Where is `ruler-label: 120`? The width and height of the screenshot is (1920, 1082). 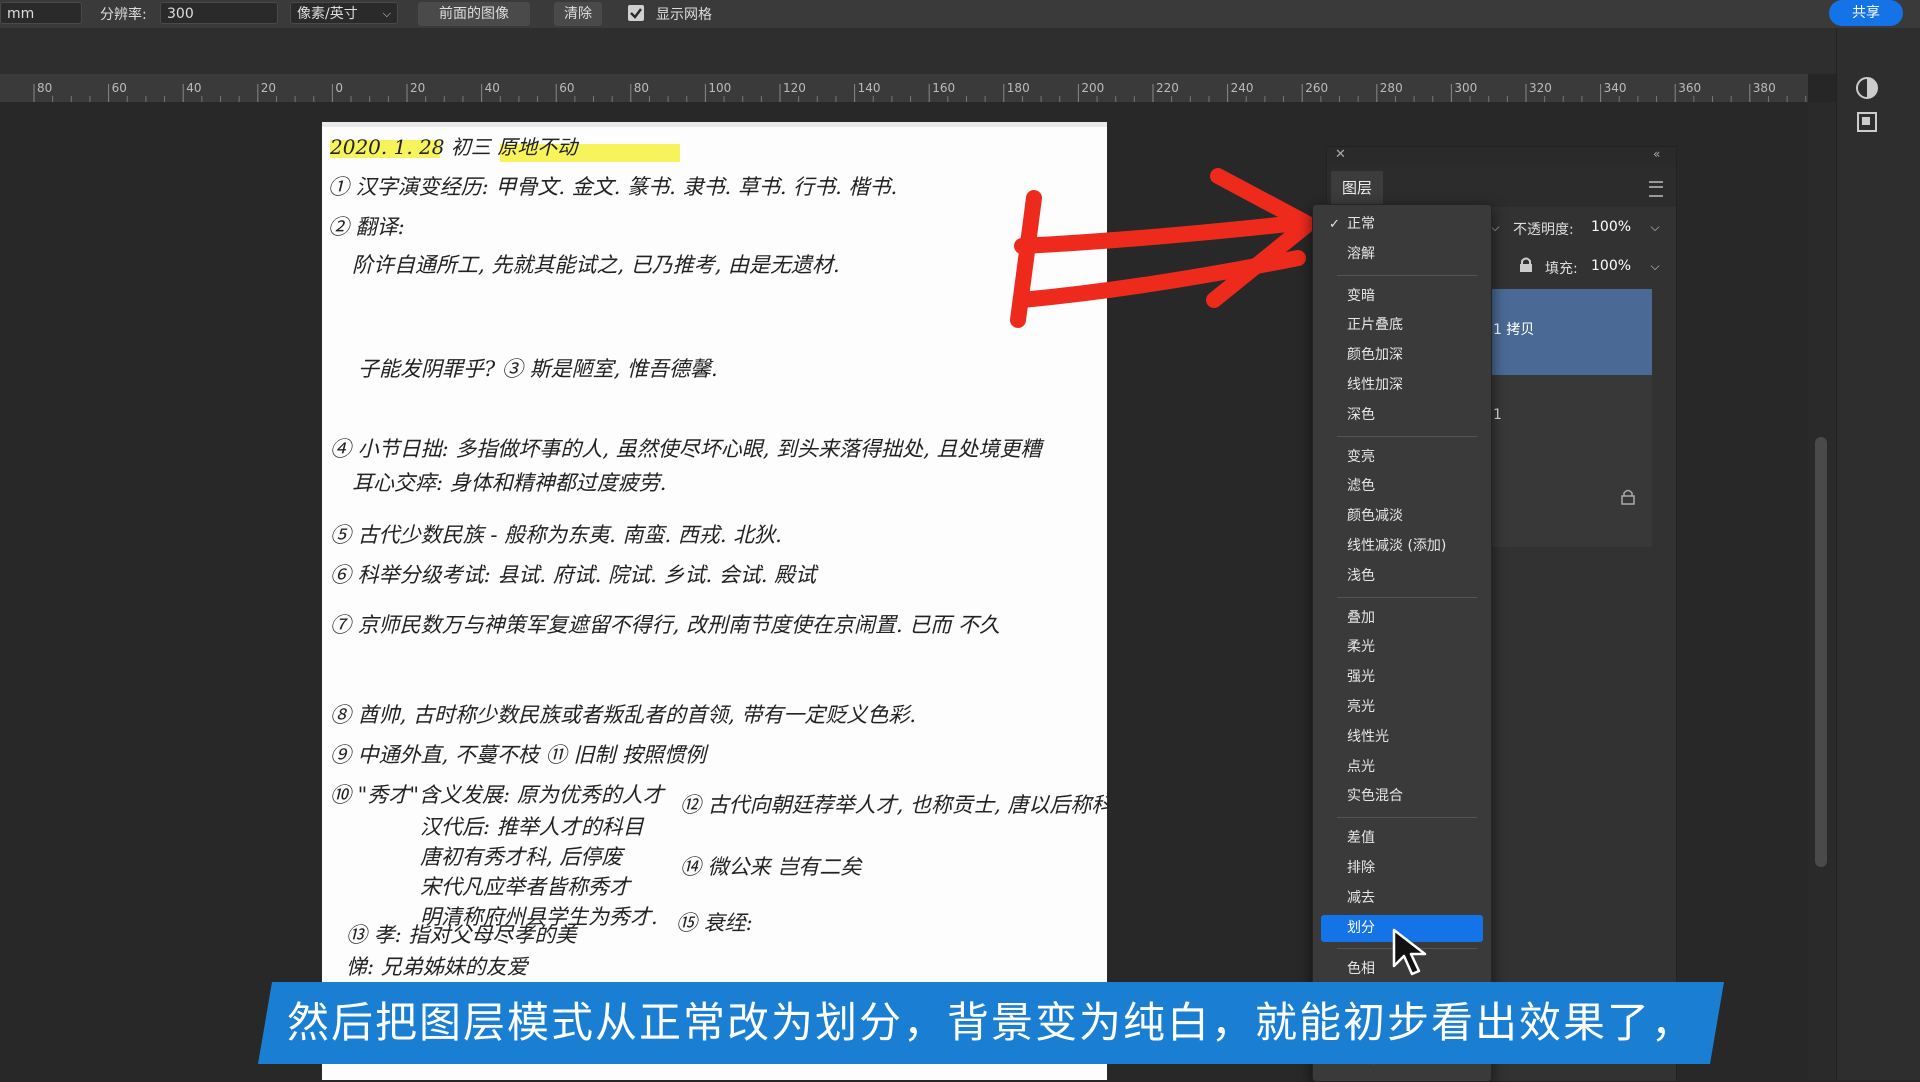 ruler-label: 120 is located at coordinates (794, 88).